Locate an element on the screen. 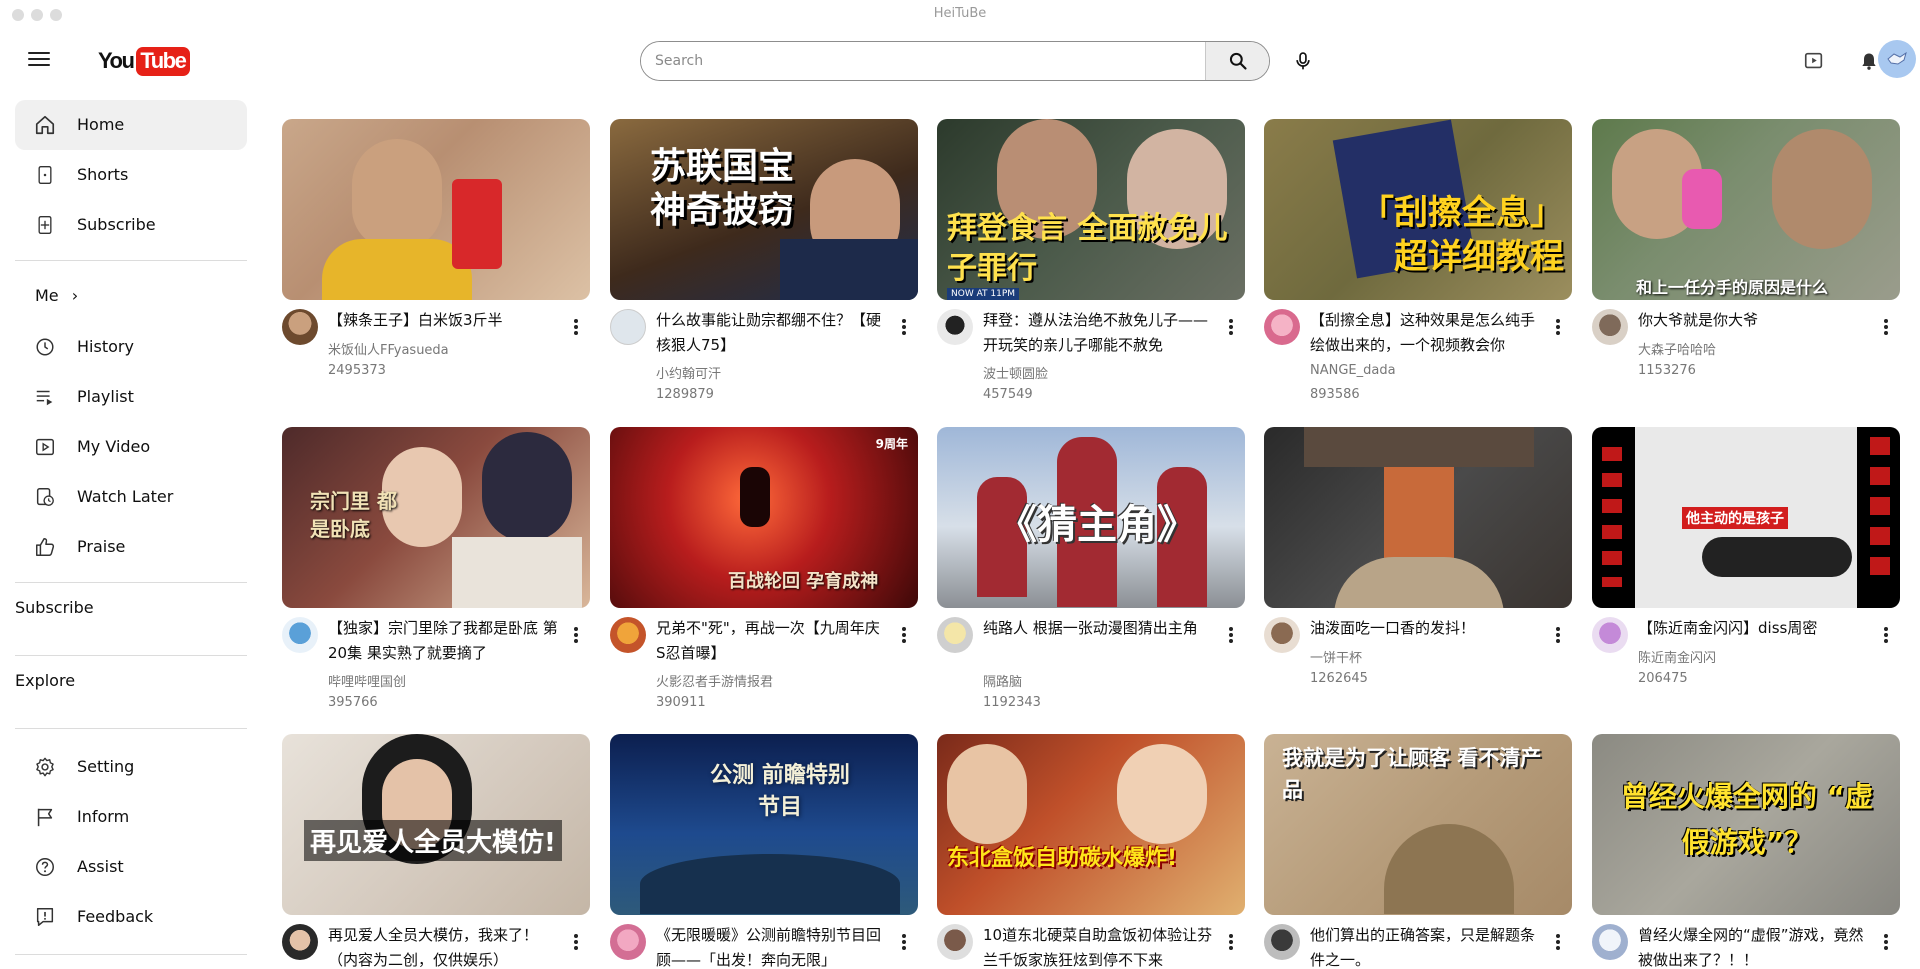 This screenshot has height=969, width=1920. video-title: 10道东北硬菜自助盒饭初体验让芬兰千饭家族狂炫到停不下来 is located at coordinates (1099, 946).